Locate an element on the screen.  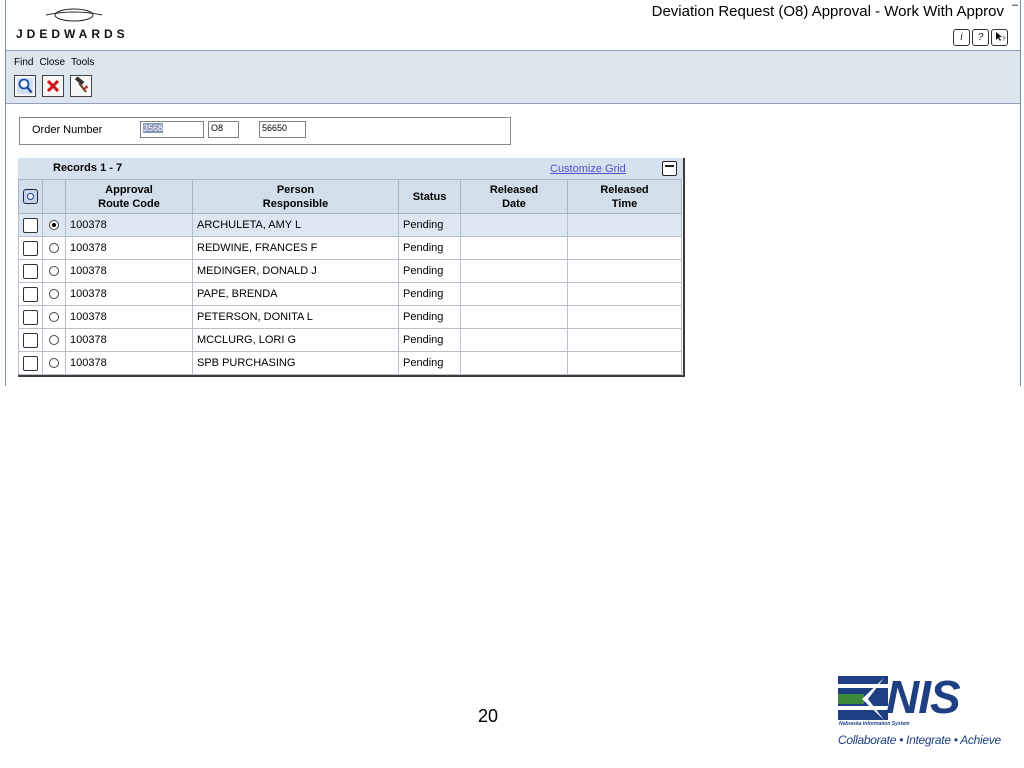
column-person-responsible: Person Responsible is located at coordinates (295, 196).